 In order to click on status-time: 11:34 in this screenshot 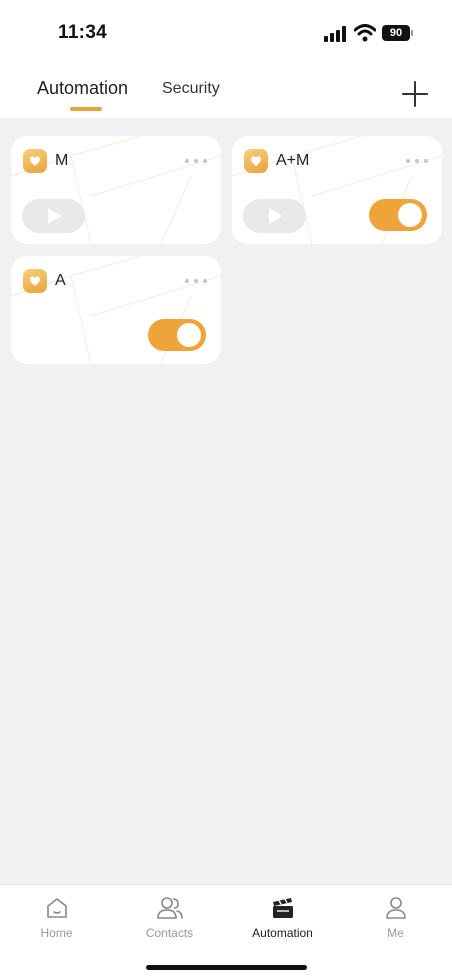, I will do `click(83, 32)`.